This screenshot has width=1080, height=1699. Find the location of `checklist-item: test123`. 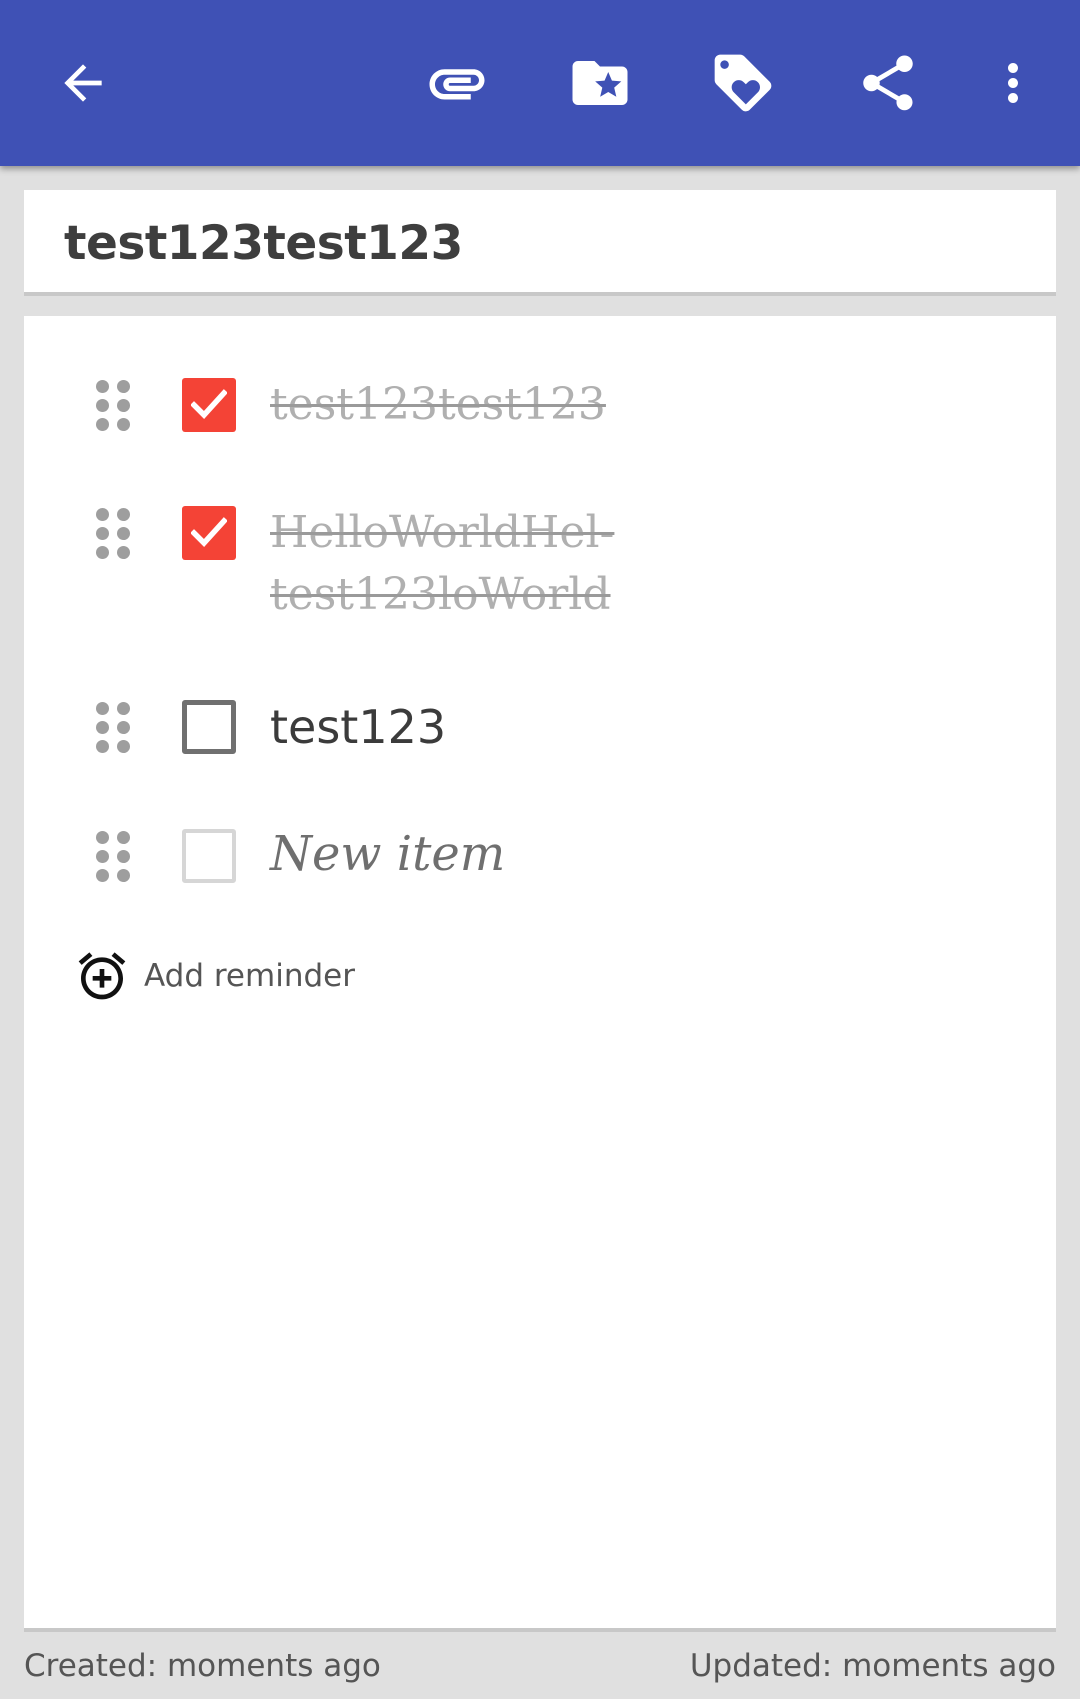

checklist-item: test123 is located at coordinates (540, 740).